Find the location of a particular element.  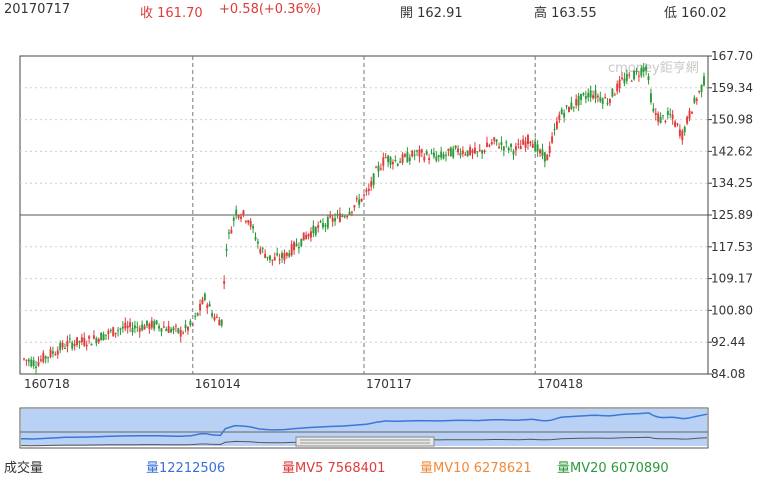

volume-mv20: 量MV20 6070890 is located at coordinates (613, 468).